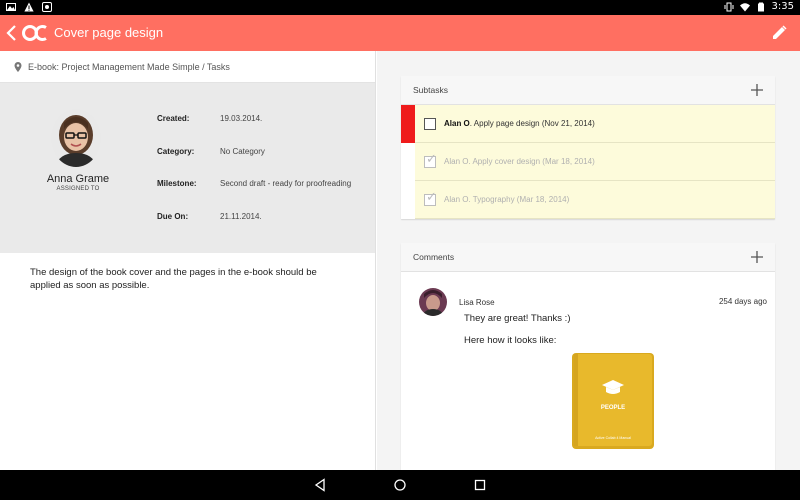 The height and width of the screenshot is (500, 800). I want to click on comment-text: They are great! Thanks :), so click(517, 318).